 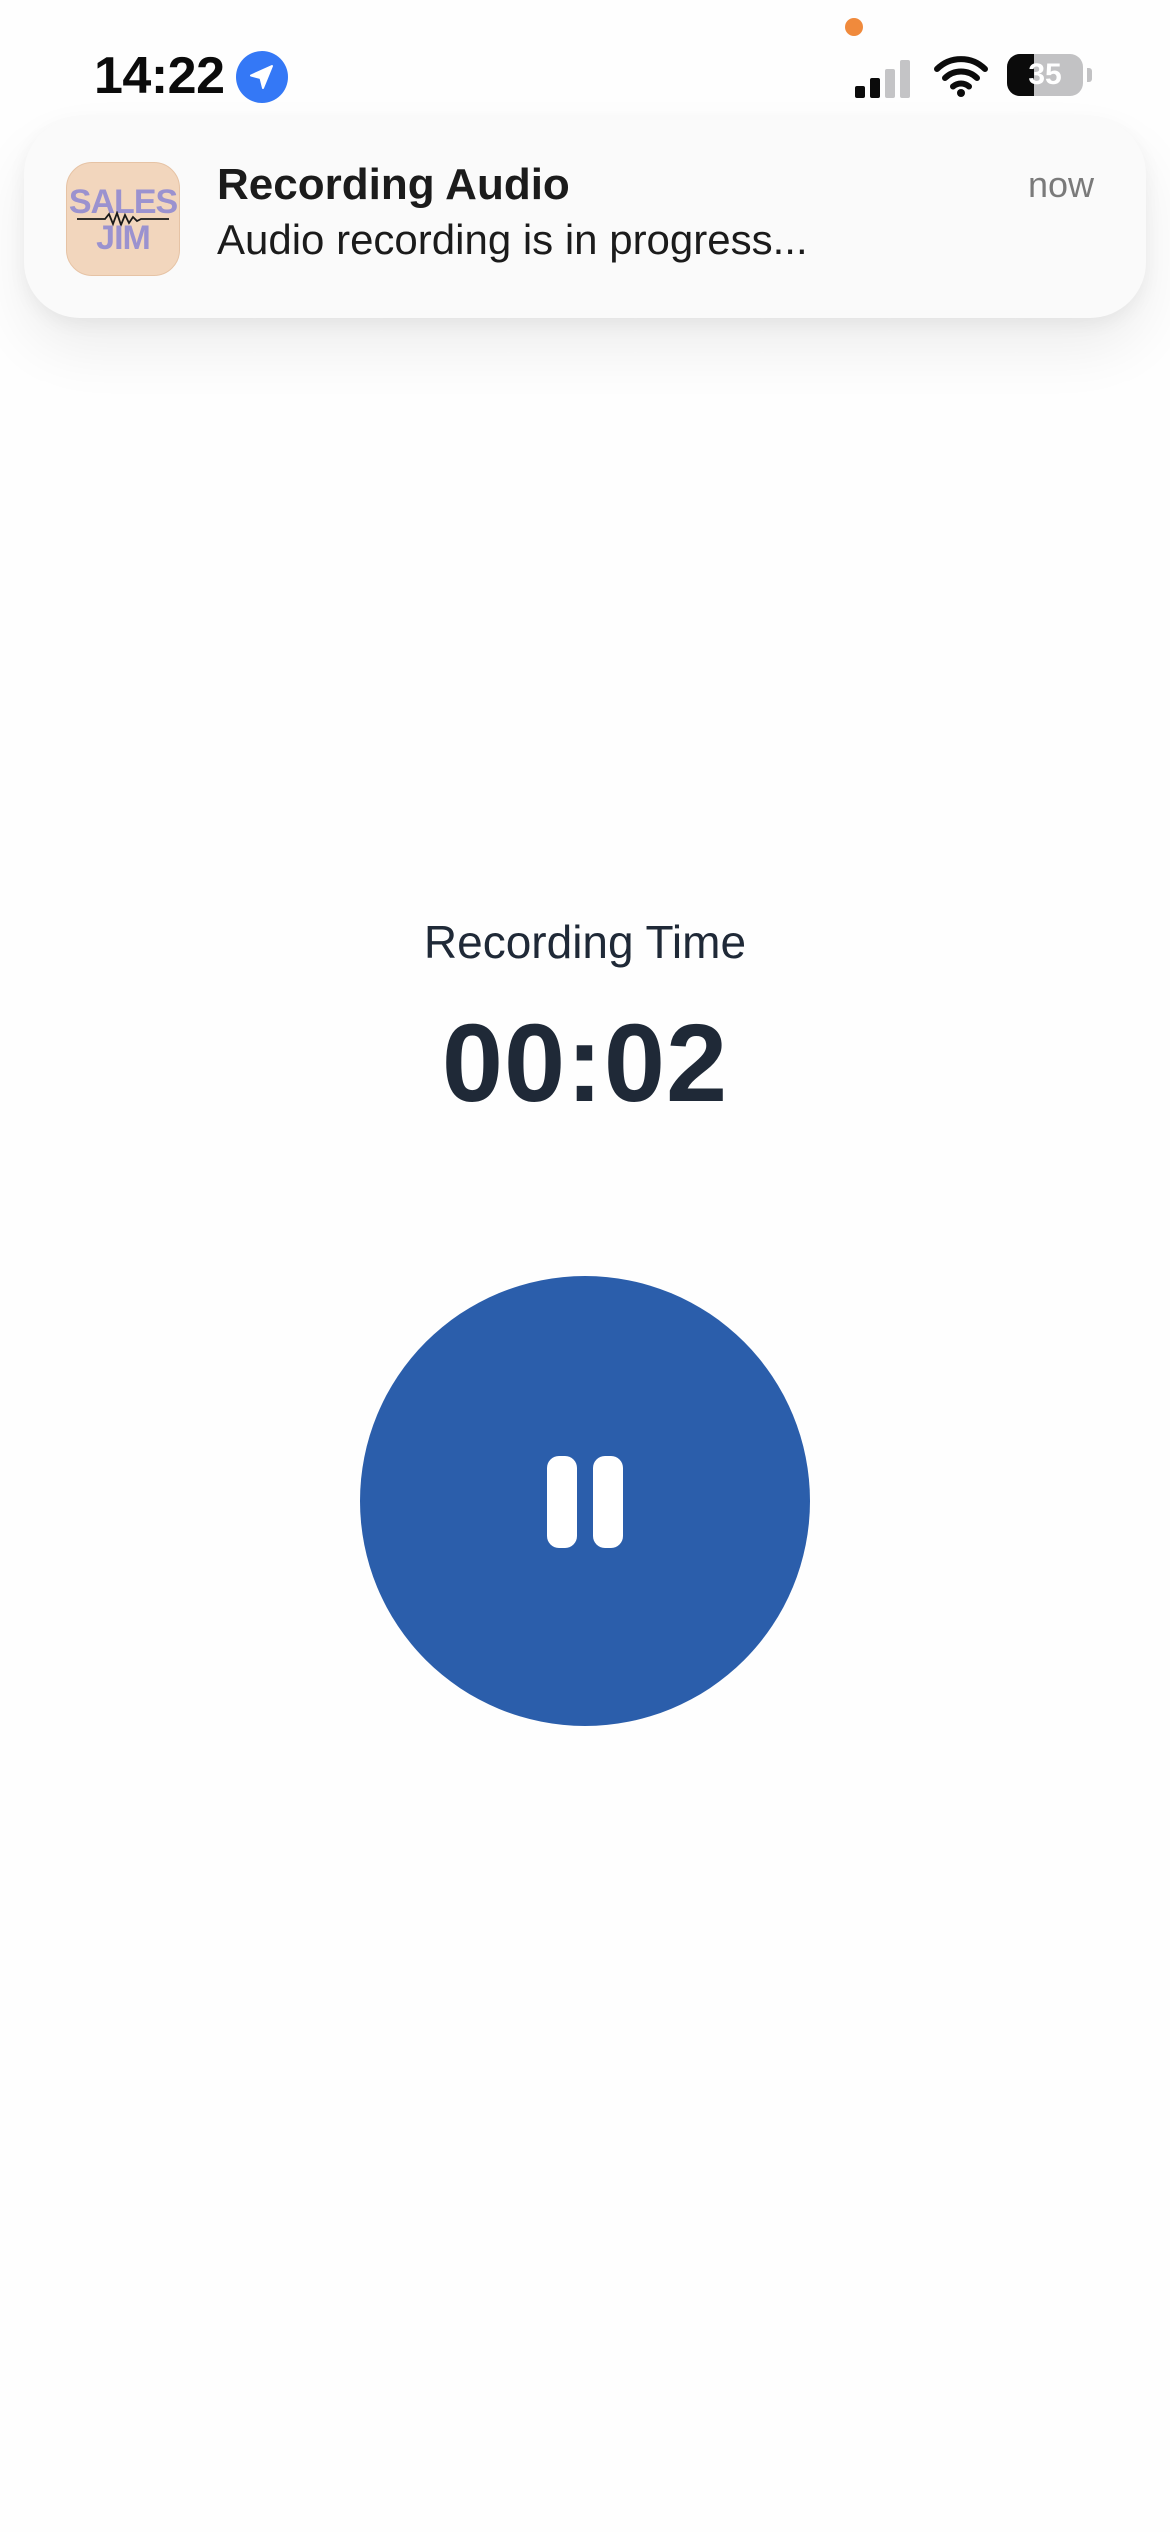 I want to click on location-arrow-icon, so click(x=262, y=77).